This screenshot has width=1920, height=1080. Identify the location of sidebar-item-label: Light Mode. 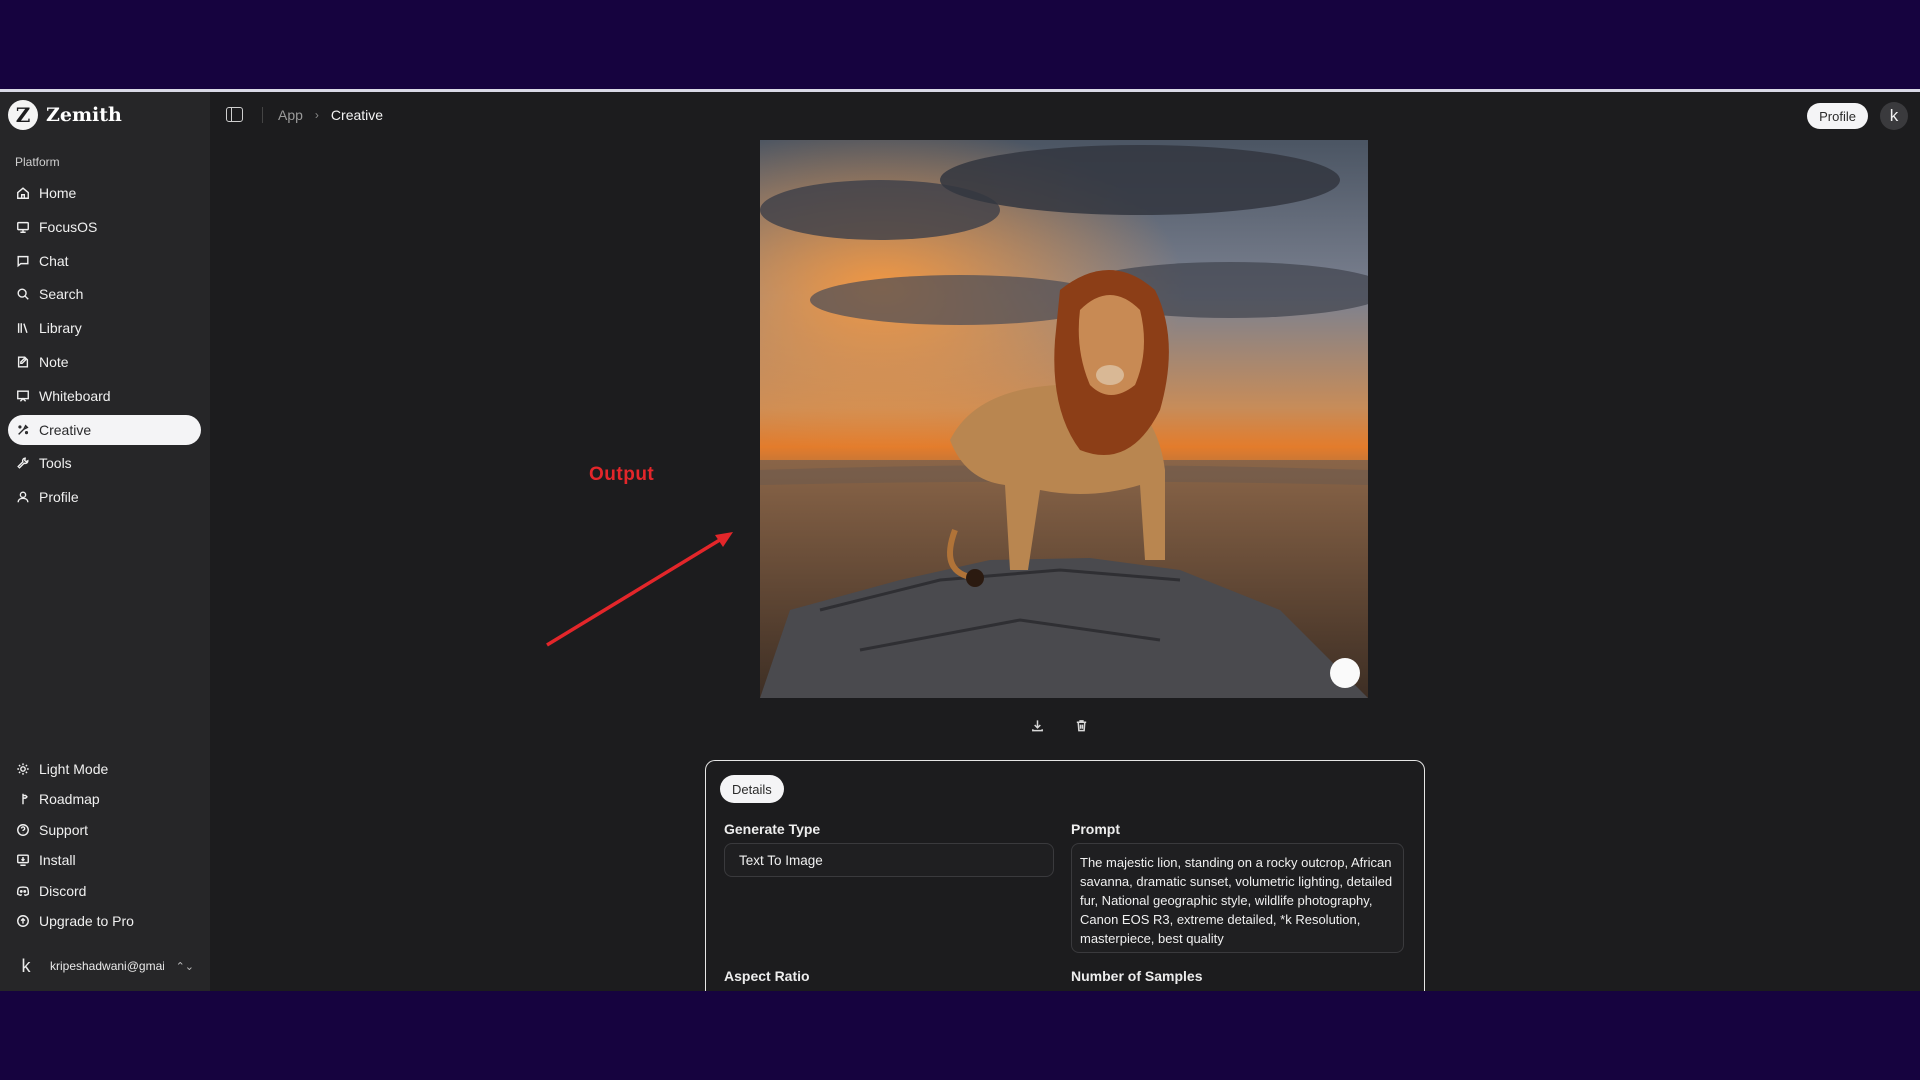
(74, 769).